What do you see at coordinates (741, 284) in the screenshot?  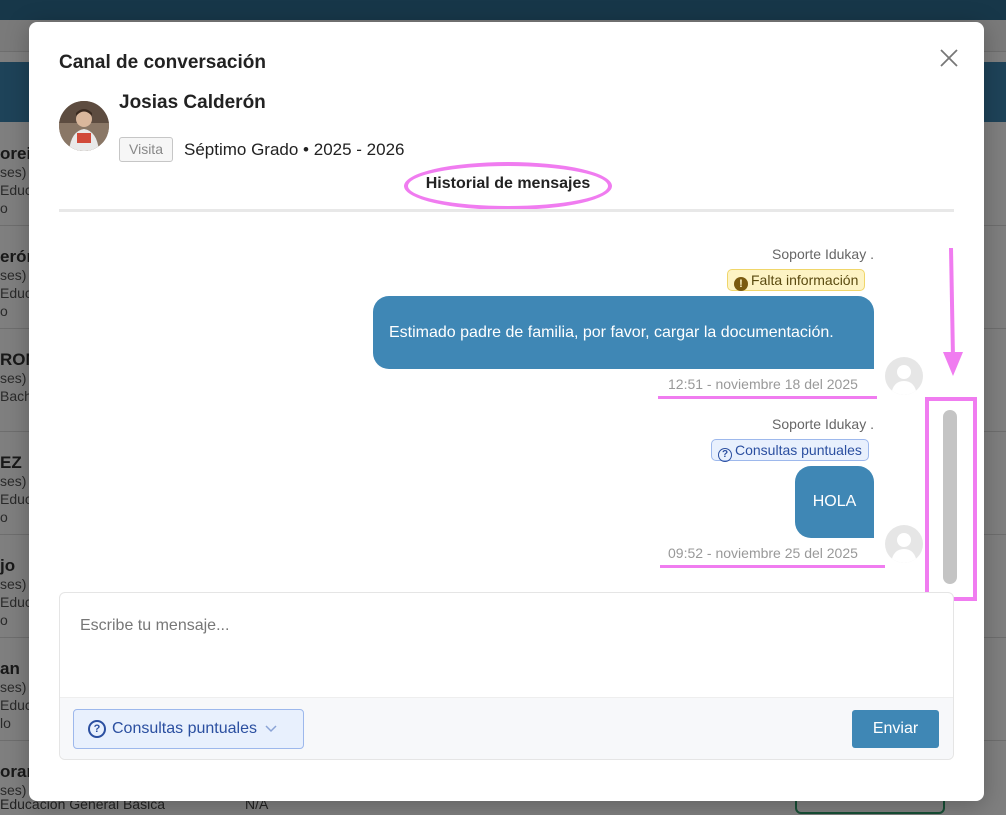 I see `exclamation-circle-icon: !` at bounding box center [741, 284].